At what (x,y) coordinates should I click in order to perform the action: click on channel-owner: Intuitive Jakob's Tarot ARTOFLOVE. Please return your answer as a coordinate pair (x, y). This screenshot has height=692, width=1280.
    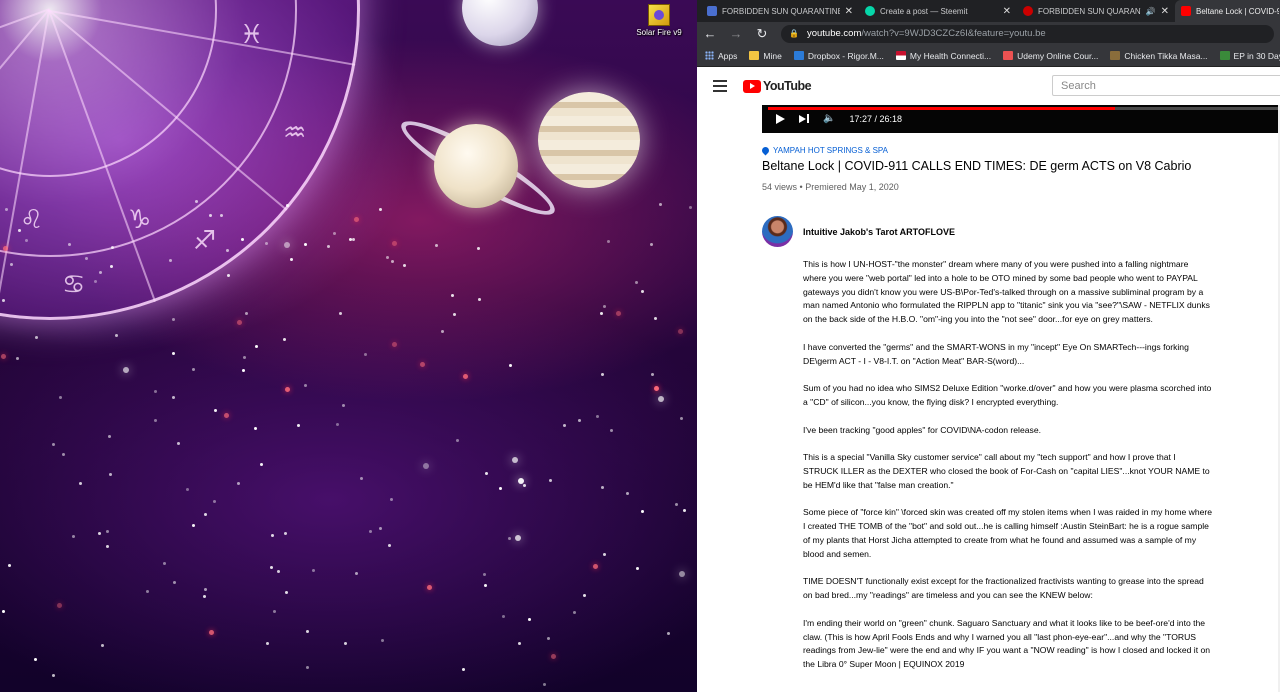
    Looking at the image, I should click on (858, 231).